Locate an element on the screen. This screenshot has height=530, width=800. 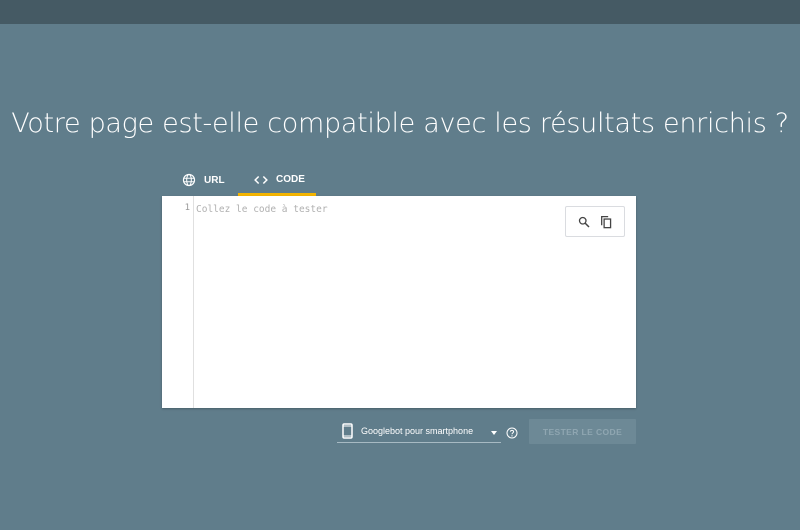
line-number: 1 is located at coordinates (187, 208).